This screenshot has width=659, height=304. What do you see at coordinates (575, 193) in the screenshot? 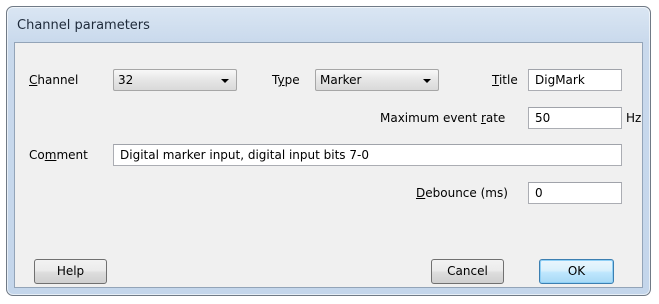
I see `debounce-input: 0` at bounding box center [575, 193].